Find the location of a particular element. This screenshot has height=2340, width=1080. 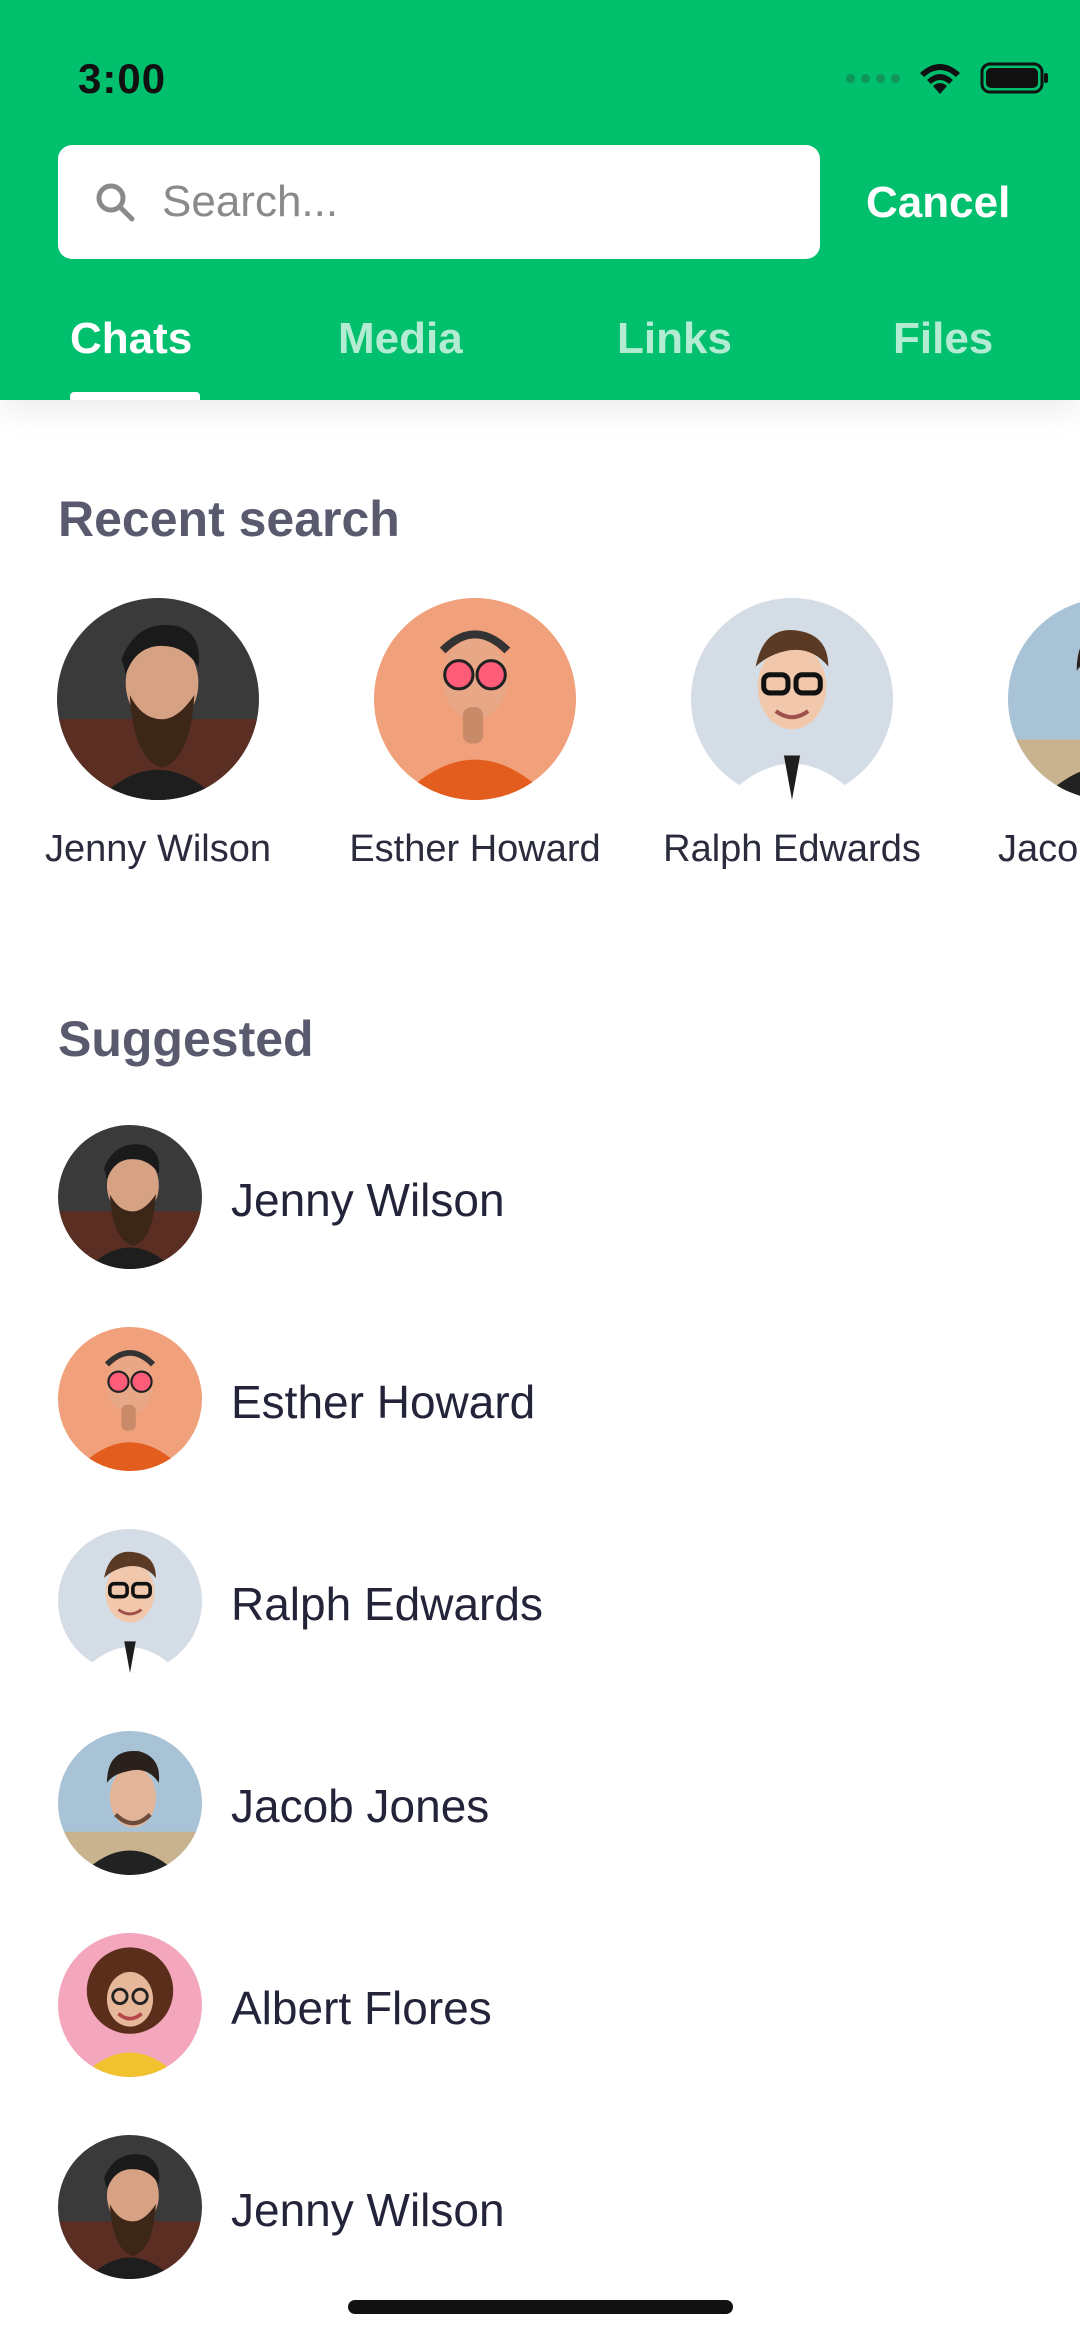

recent-item-name: Jenny Wilson is located at coordinates (158, 849).